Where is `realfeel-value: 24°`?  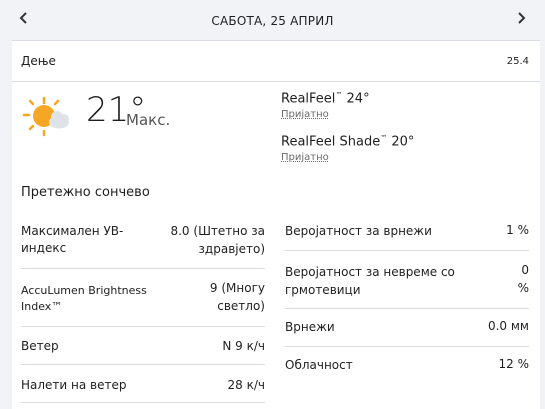
realfeel-value: 24° is located at coordinates (356, 99).